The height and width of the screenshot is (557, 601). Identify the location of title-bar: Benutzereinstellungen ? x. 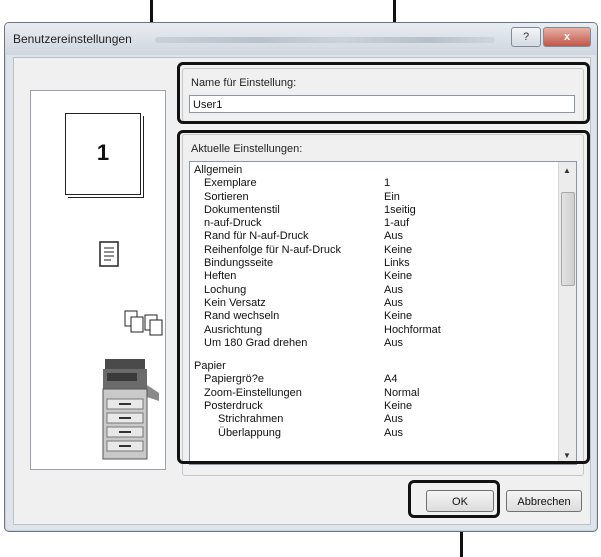
(301, 39).